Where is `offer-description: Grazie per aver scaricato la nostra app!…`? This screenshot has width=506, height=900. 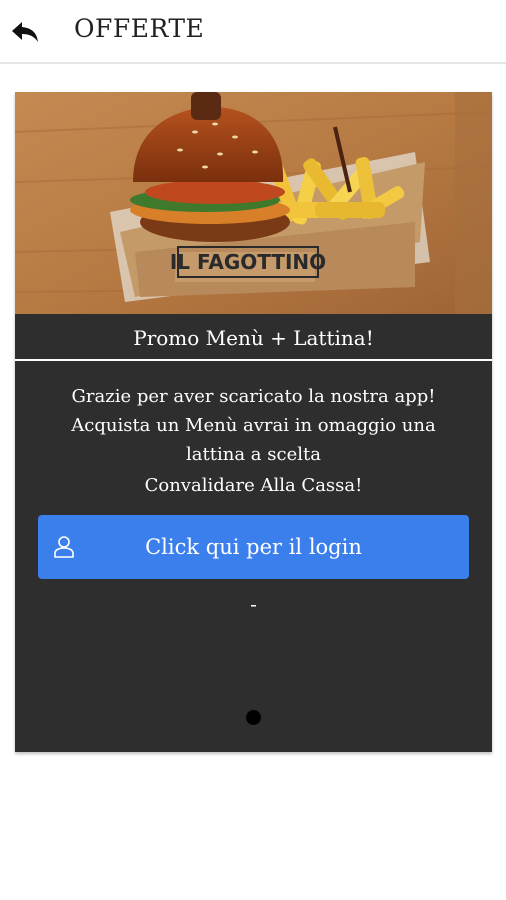
offer-description: Grazie per aver scaricato la nostra app!… is located at coordinates (253, 441).